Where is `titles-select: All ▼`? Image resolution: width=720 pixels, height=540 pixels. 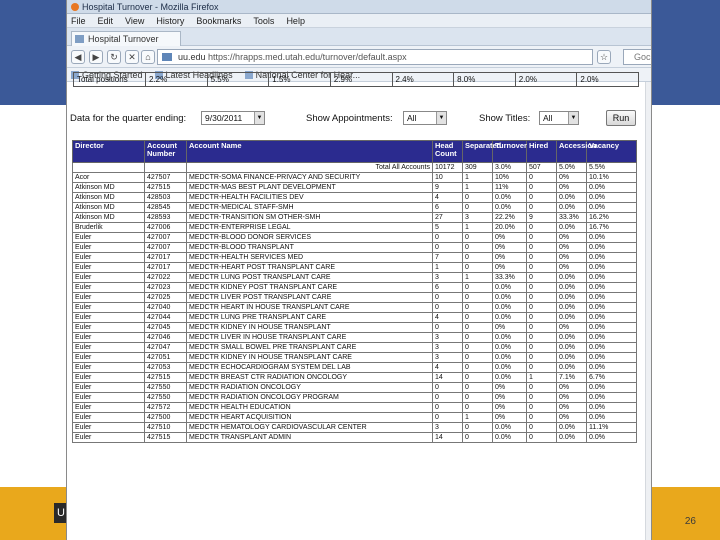 titles-select: All ▼ is located at coordinates (559, 118).